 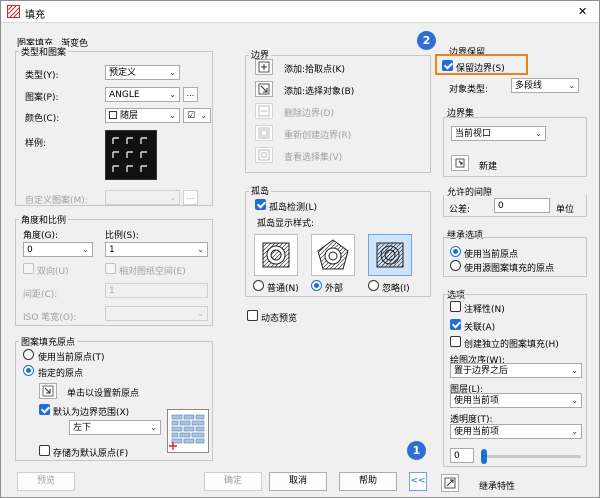 I want to click on new-set-icon, so click(x=460, y=163).